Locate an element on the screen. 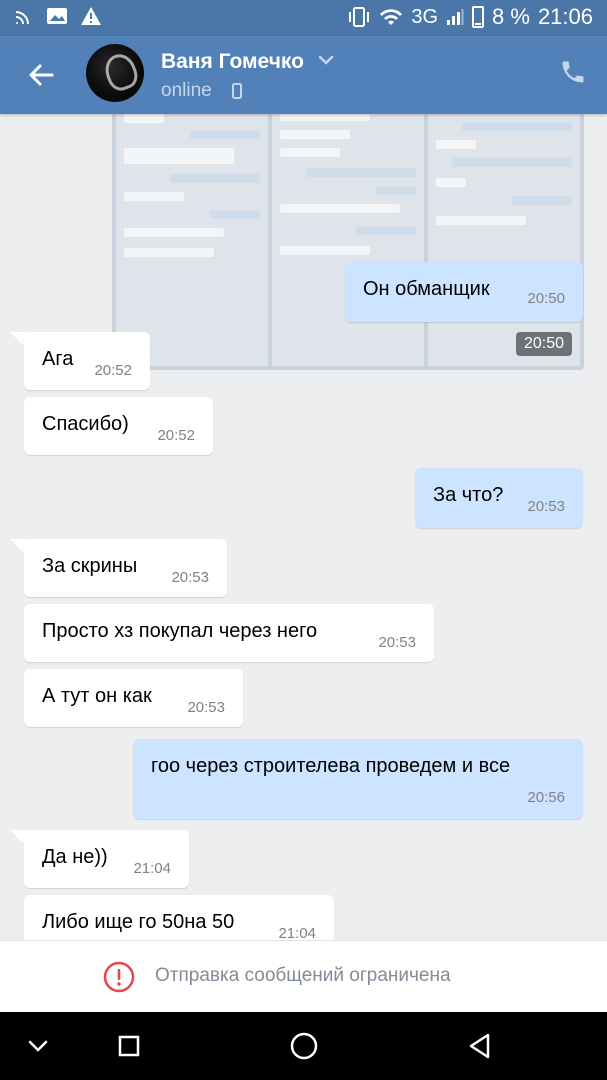  nav-back-icon is located at coordinates (479, 1046).